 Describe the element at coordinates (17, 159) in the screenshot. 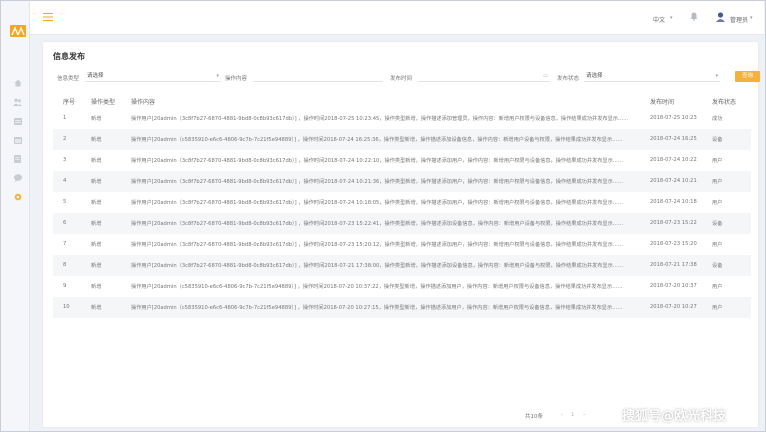

I see `document-icon` at that location.